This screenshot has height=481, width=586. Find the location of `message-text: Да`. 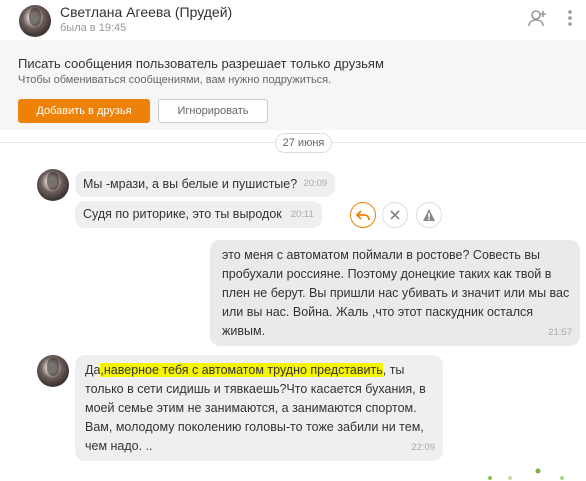

message-text: Да is located at coordinates (93, 370).